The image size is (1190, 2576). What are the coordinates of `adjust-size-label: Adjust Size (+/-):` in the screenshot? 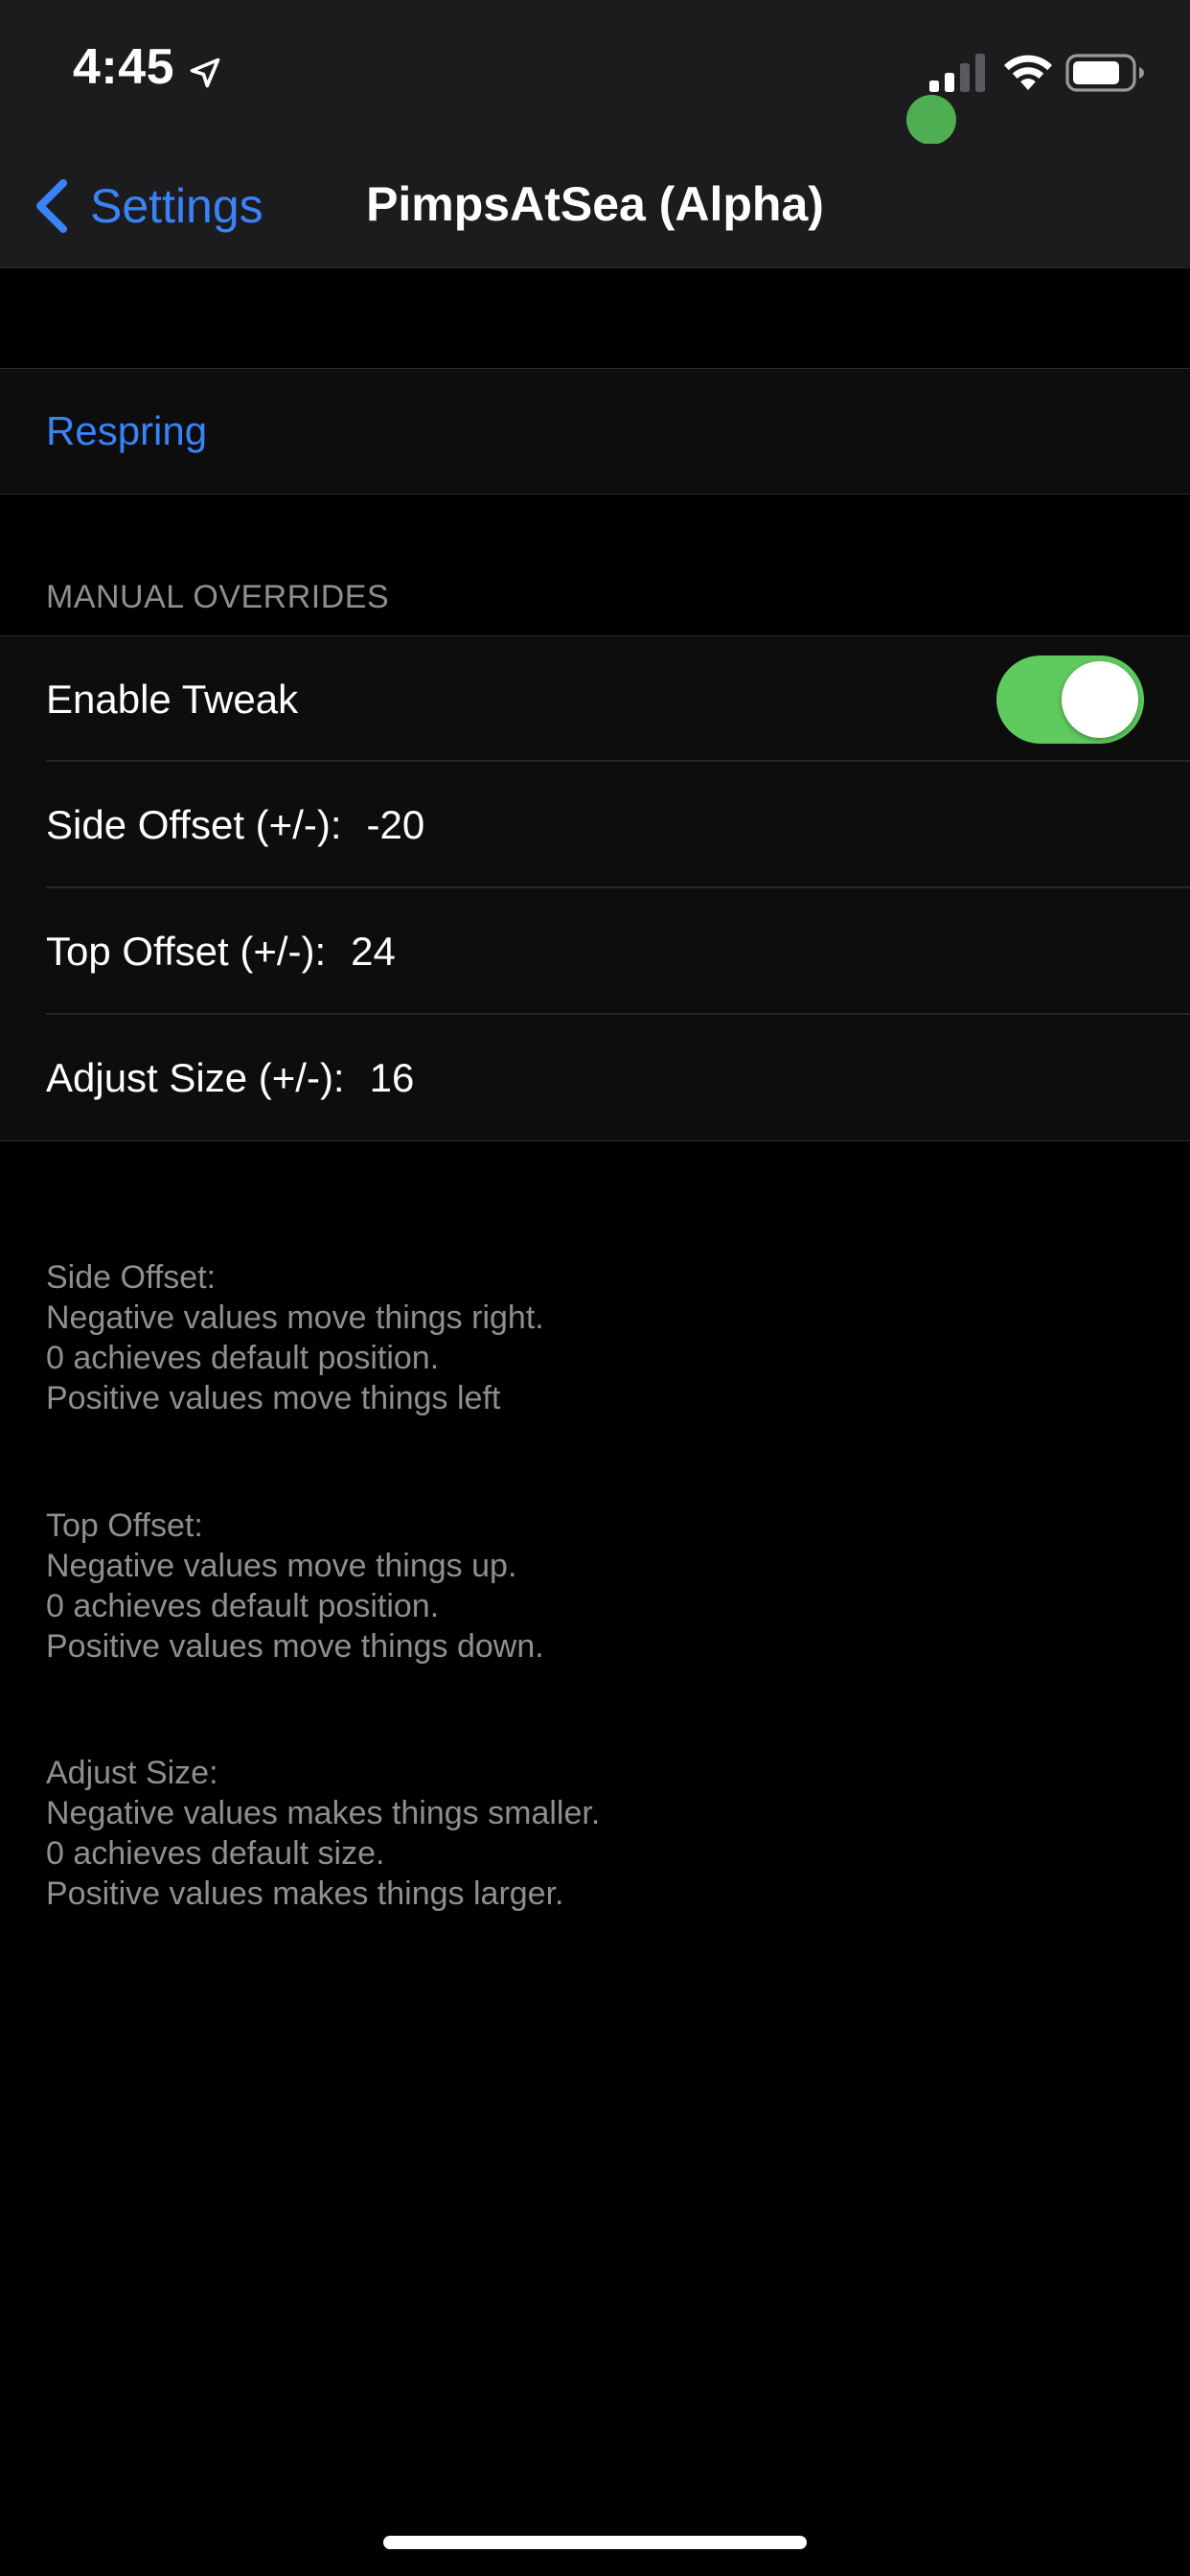 It's located at (195, 1077).